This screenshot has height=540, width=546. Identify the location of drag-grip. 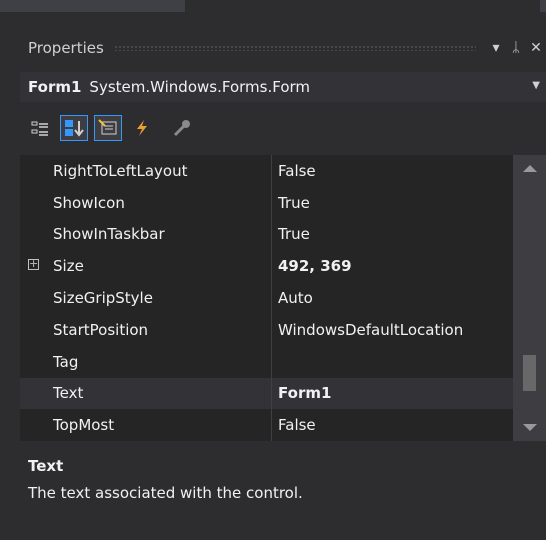
(294, 48).